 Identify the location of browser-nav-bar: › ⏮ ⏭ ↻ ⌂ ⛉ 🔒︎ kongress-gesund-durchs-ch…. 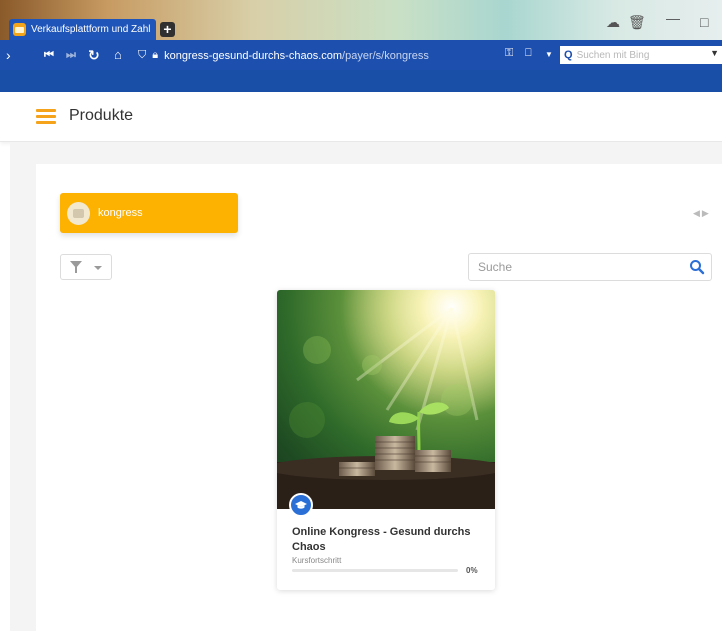
(361, 55).